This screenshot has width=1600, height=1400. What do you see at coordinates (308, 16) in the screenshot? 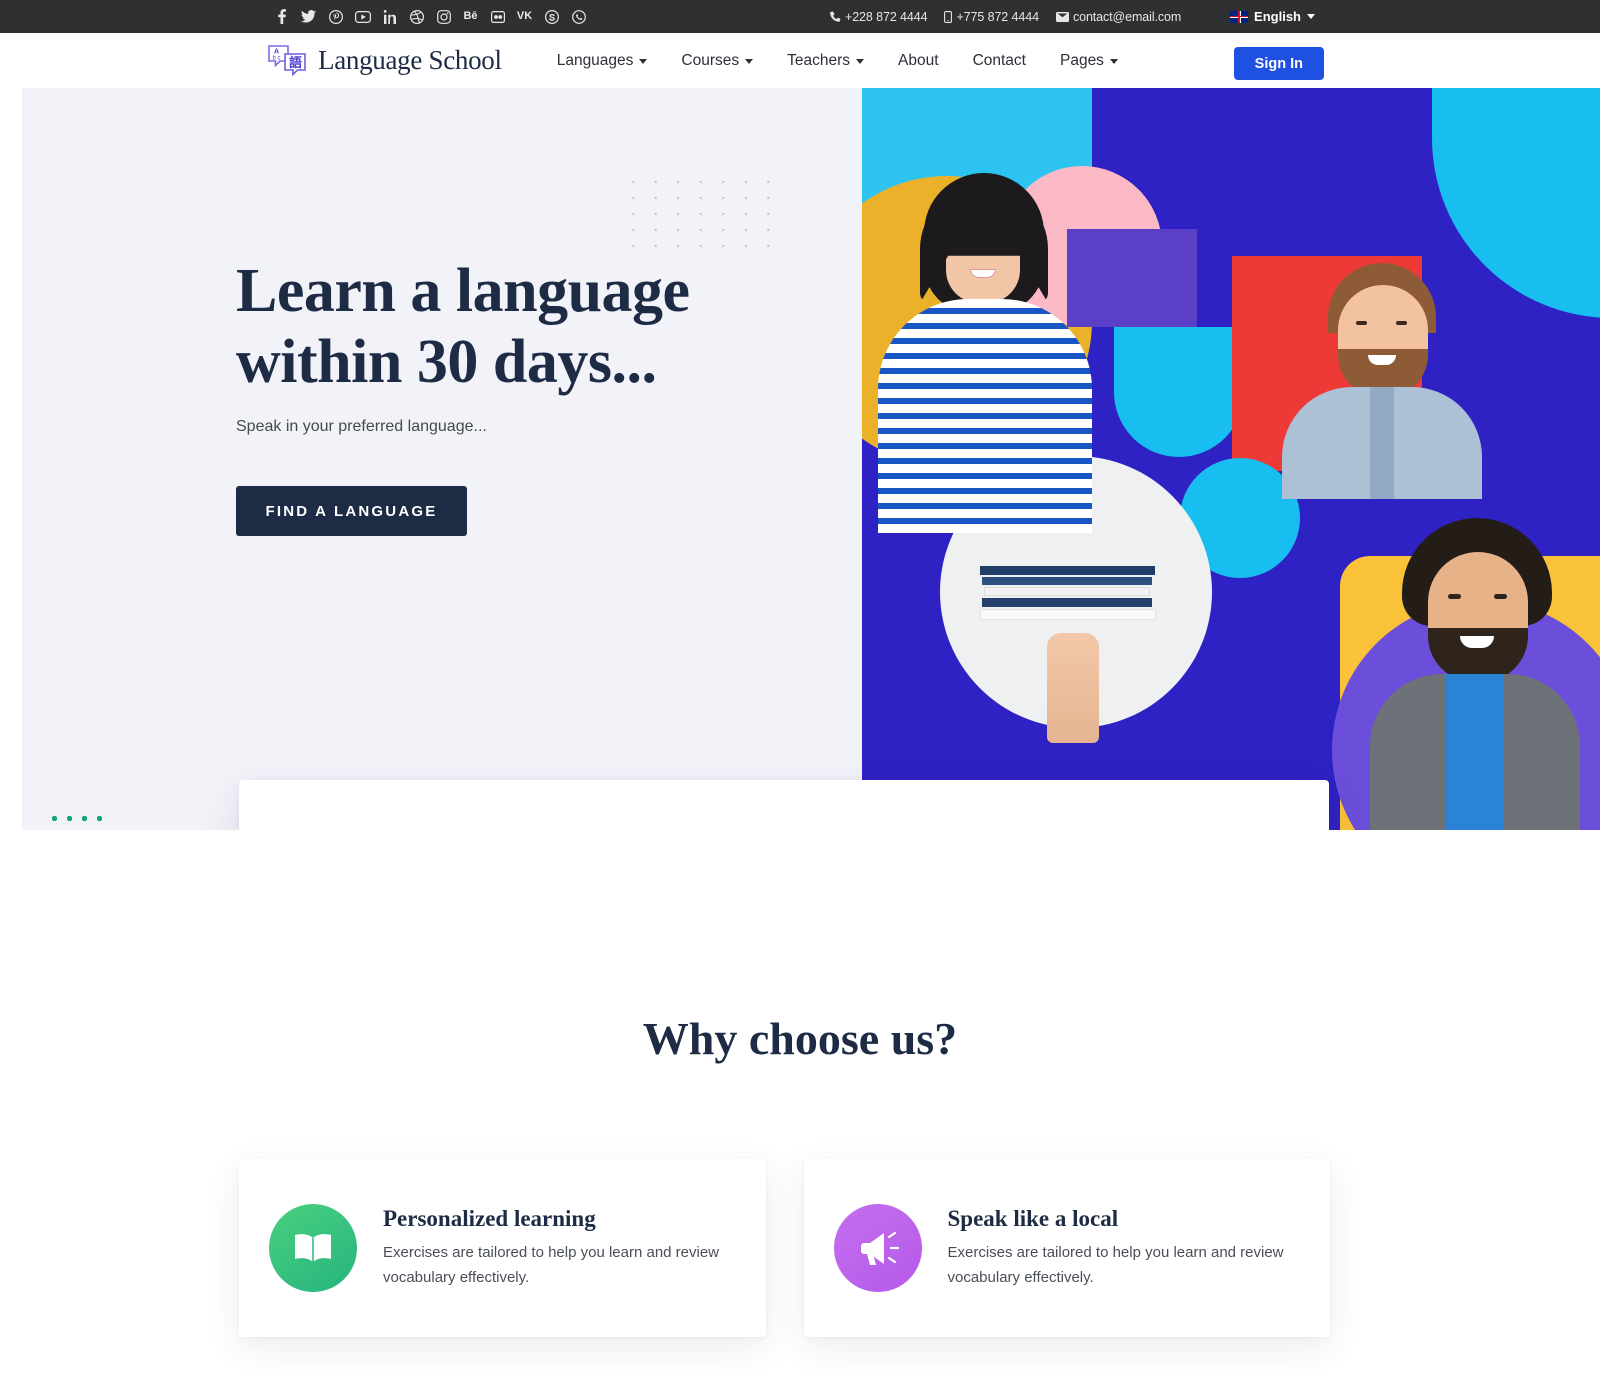
I see `twitter-icon` at bounding box center [308, 16].